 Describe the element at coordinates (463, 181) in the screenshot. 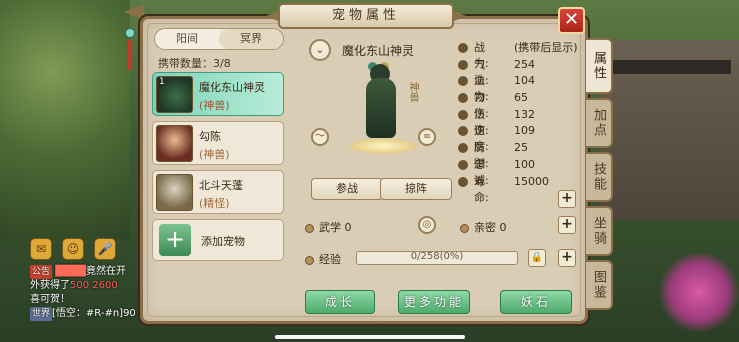

I see `lifespan-icon` at that location.